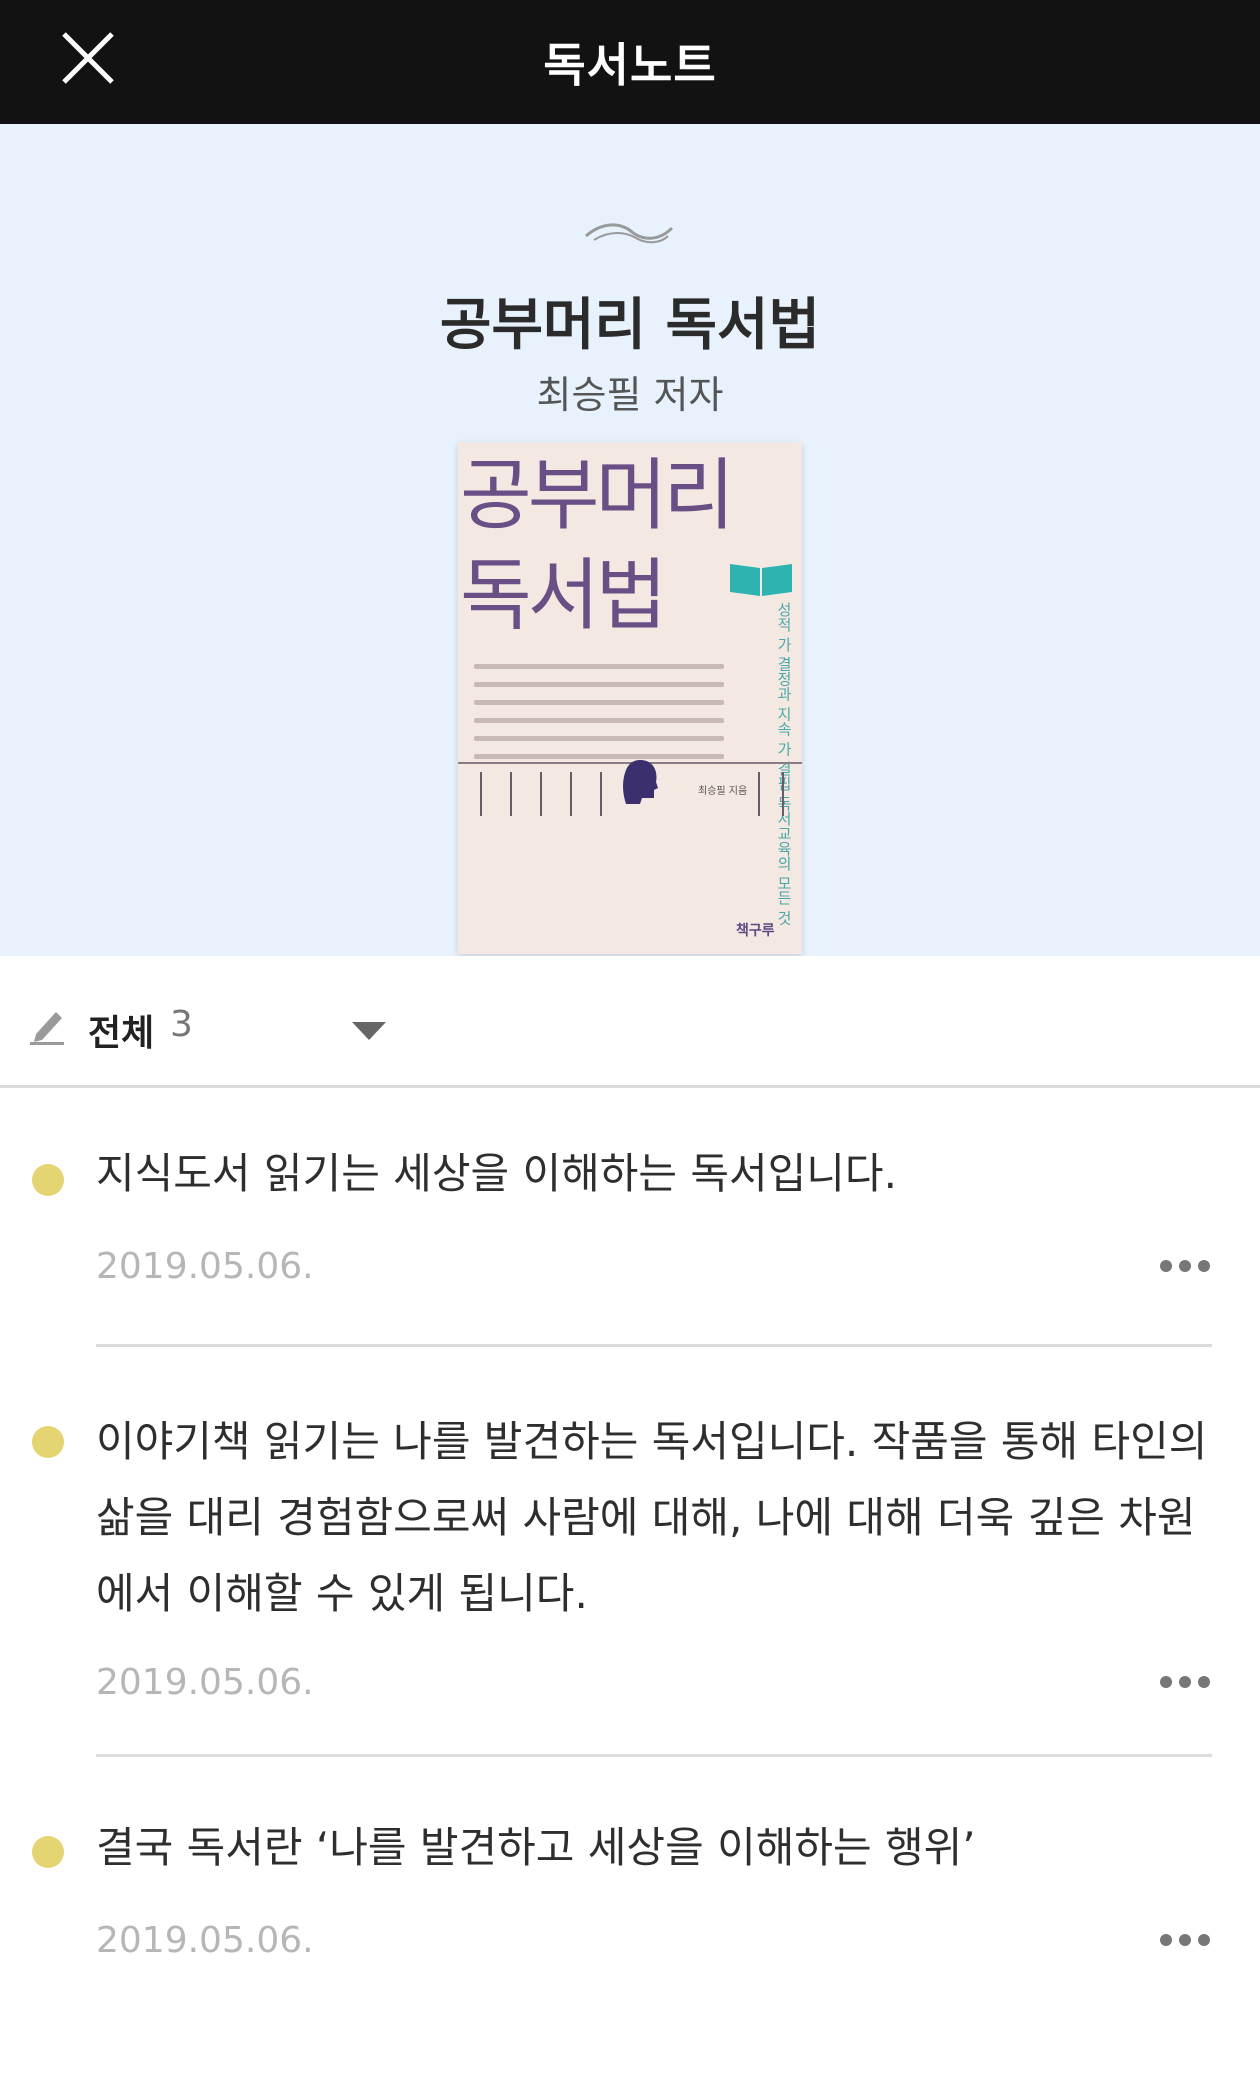 The height and width of the screenshot is (2086, 1260). Describe the element at coordinates (761, 580) in the screenshot. I see `open-book-icon` at that location.